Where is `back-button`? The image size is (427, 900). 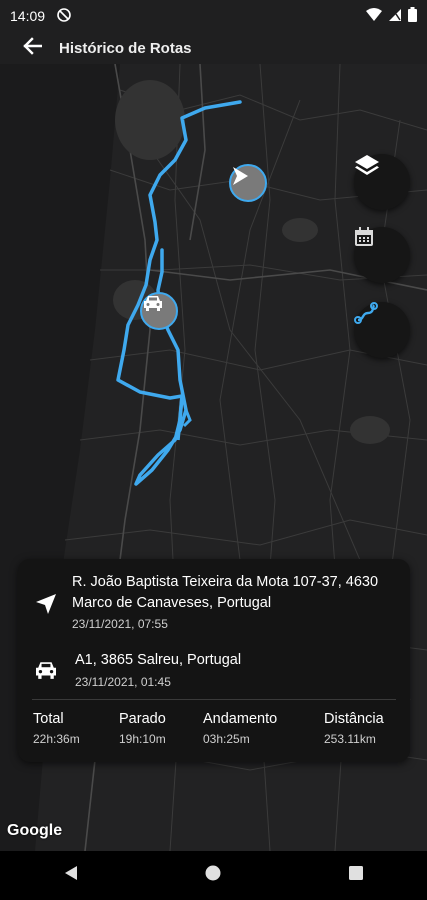 back-button is located at coordinates (32, 48).